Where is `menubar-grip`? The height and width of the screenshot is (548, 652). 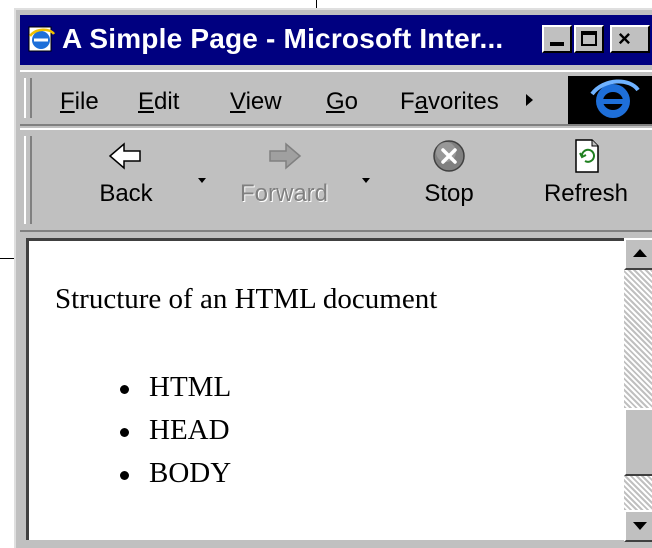
menubar-grip is located at coordinates (28, 98).